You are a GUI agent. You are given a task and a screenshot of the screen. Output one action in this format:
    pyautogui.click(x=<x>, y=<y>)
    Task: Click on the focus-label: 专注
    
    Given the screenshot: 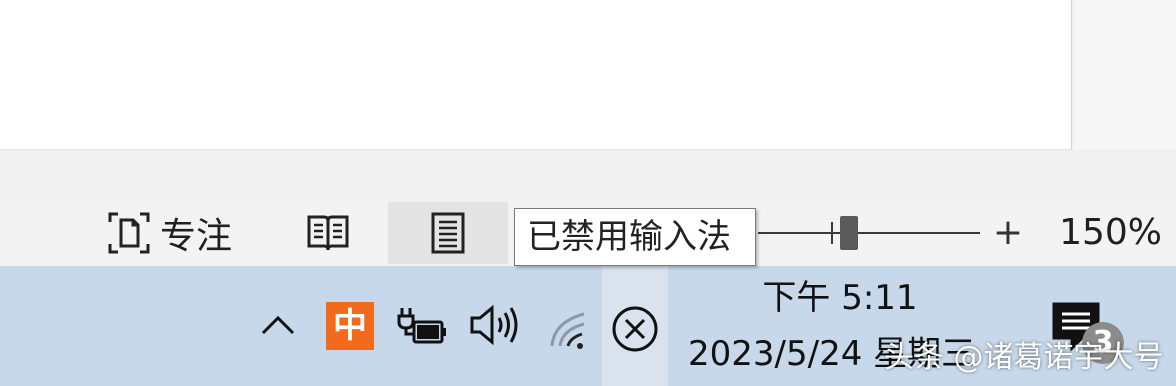 What is the action you would take?
    pyautogui.click(x=196, y=236)
    